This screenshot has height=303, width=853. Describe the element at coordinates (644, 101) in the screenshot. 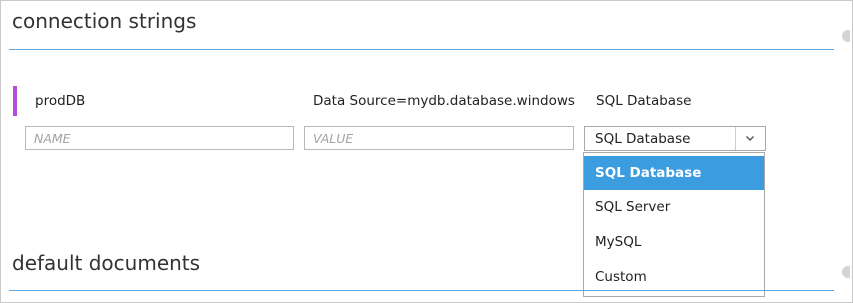

I see `connection-type: SQL Database` at that location.